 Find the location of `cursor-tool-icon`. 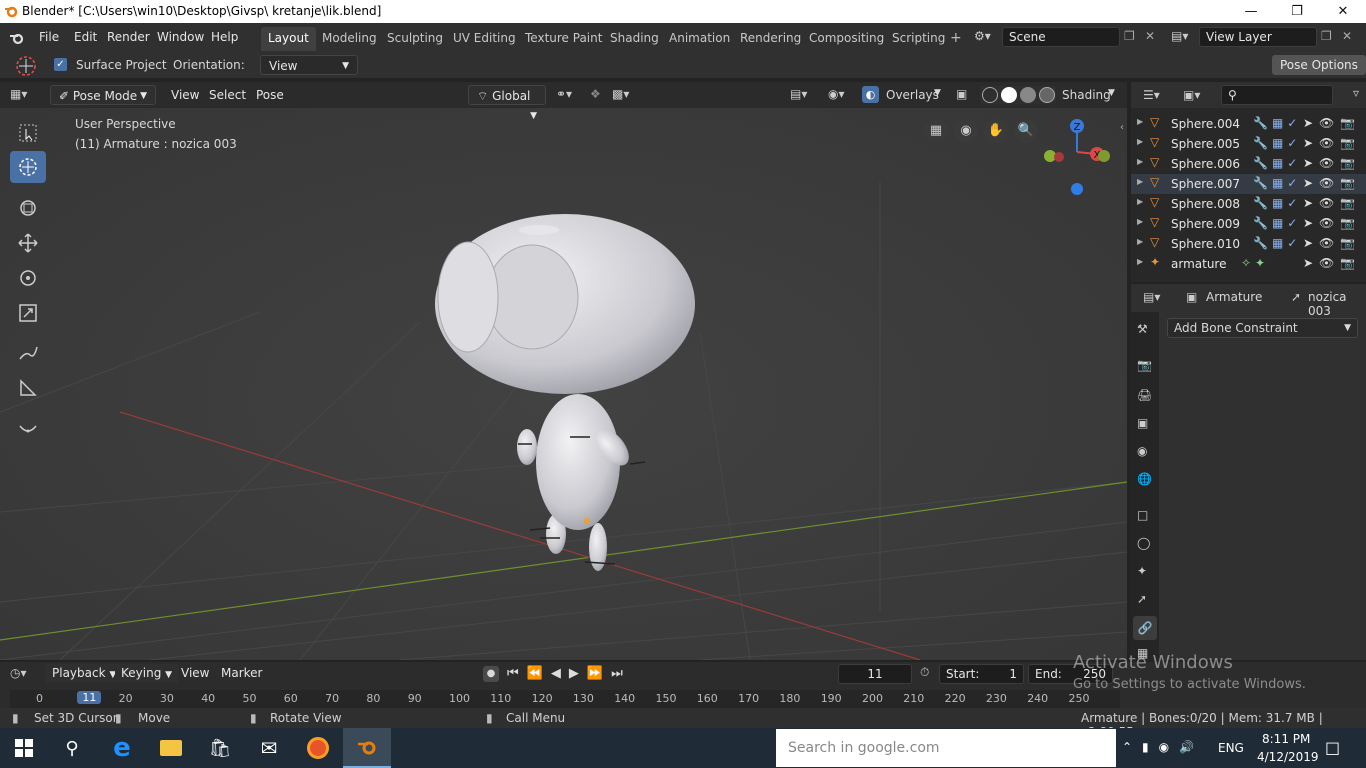

cursor-tool-icon is located at coordinates (26, 66).